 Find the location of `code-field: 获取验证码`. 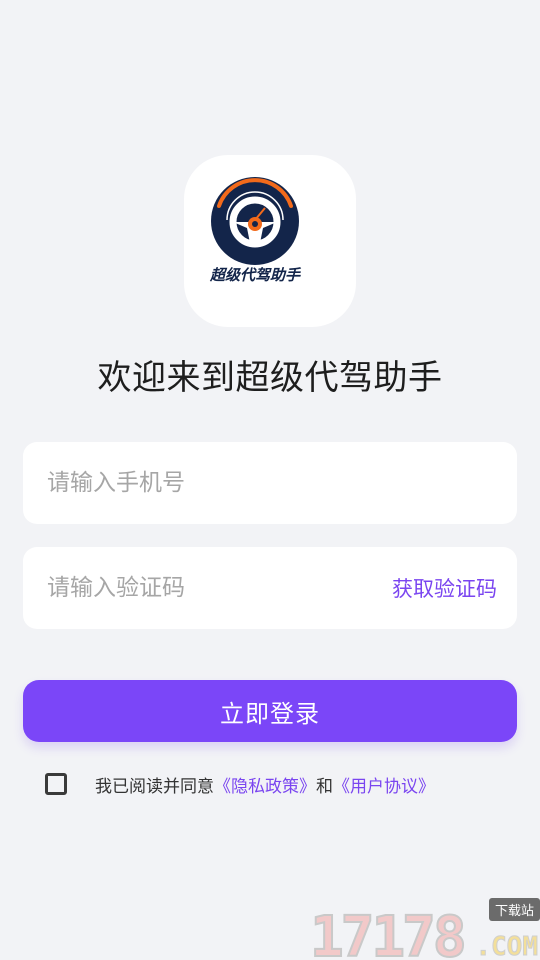

code-field: 获取验证码 is located at coordinates (270, 588).